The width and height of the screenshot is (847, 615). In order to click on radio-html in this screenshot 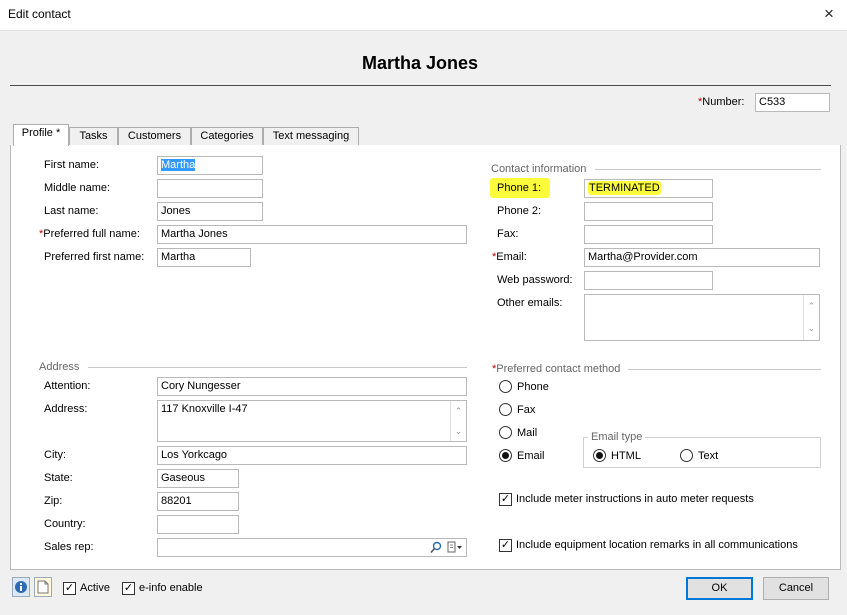, I will do `click(599, 455)`.